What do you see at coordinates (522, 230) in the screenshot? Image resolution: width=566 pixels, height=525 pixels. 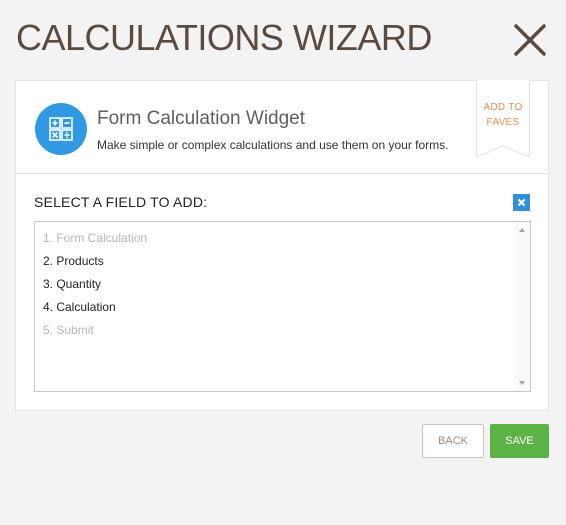 I see `scroll-up-arrow-icon` at bounding box center [522, 230].